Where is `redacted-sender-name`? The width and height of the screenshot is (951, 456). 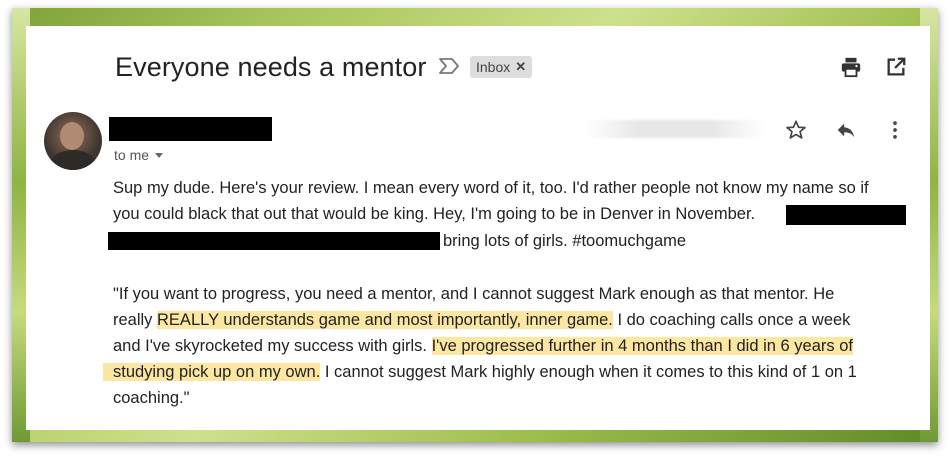
redacted-sender-name is located at coordinates (190, 129).